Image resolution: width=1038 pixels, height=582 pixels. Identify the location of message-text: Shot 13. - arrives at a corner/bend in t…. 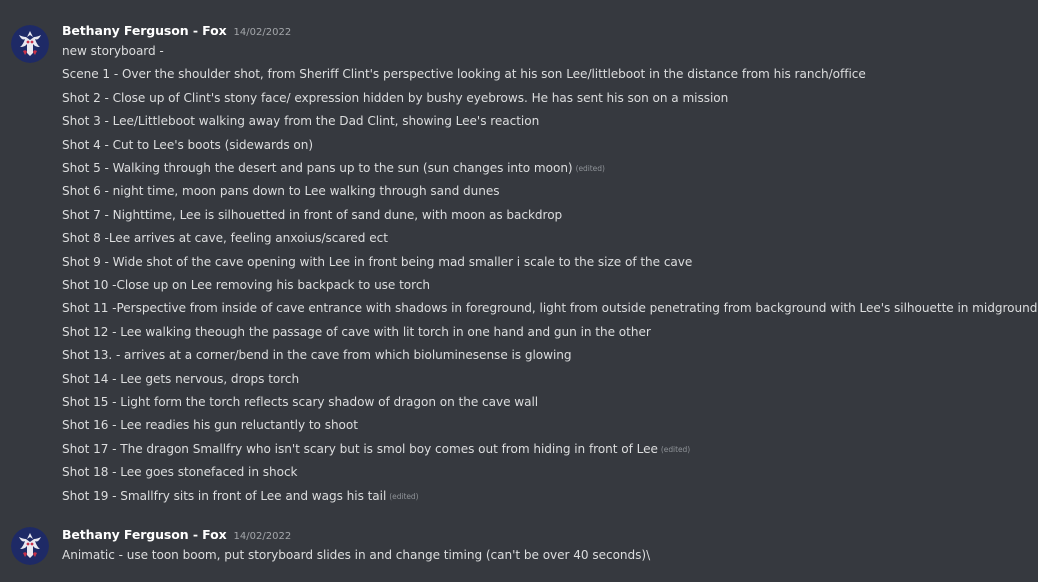
(317, 355).